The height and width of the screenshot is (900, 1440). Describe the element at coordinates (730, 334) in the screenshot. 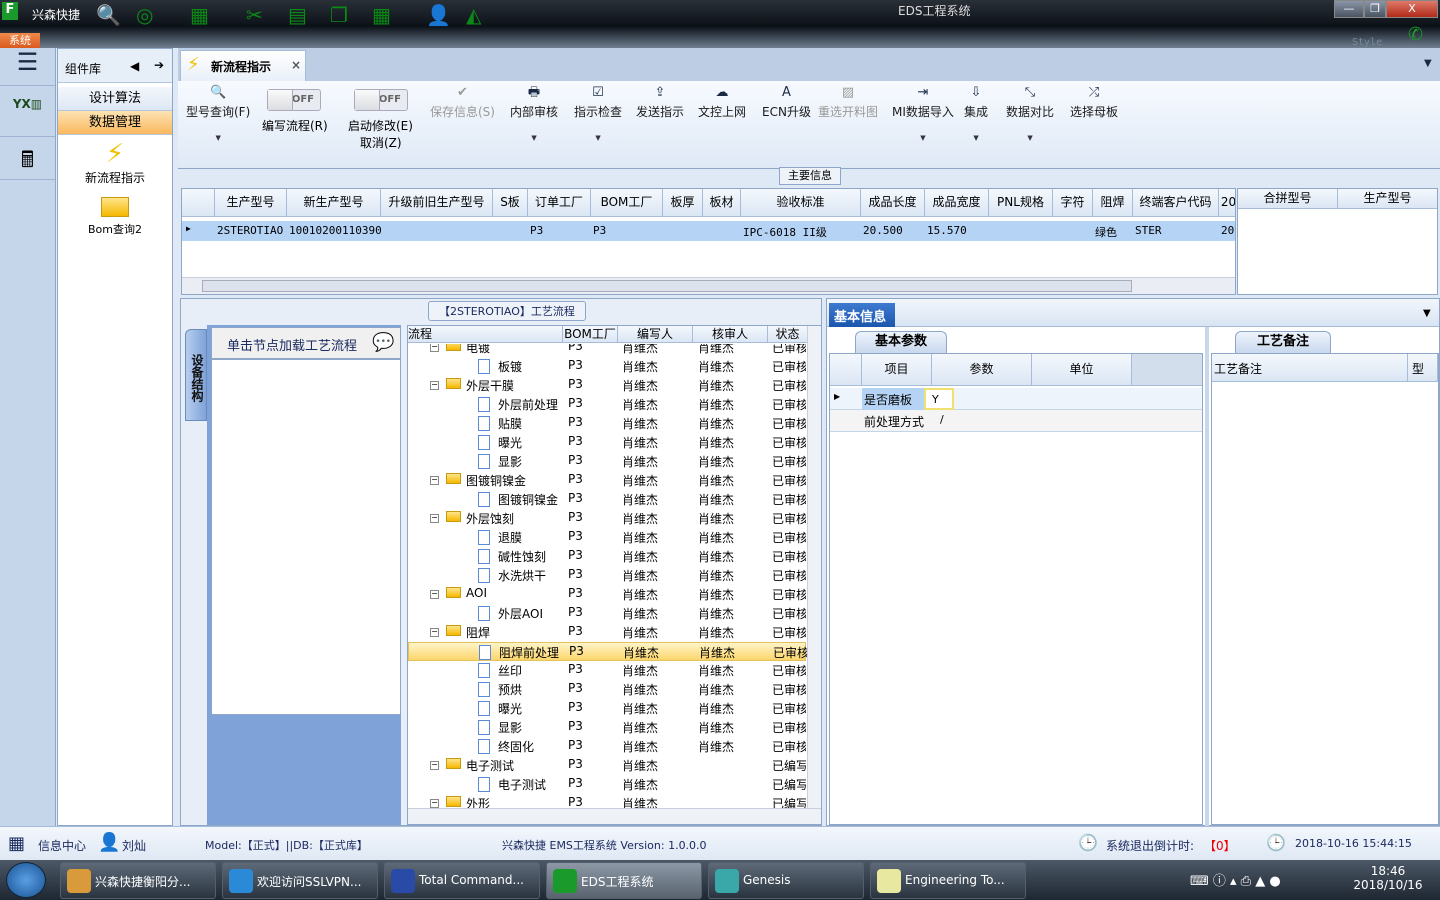

I see `column-header: 核审人` at that location.